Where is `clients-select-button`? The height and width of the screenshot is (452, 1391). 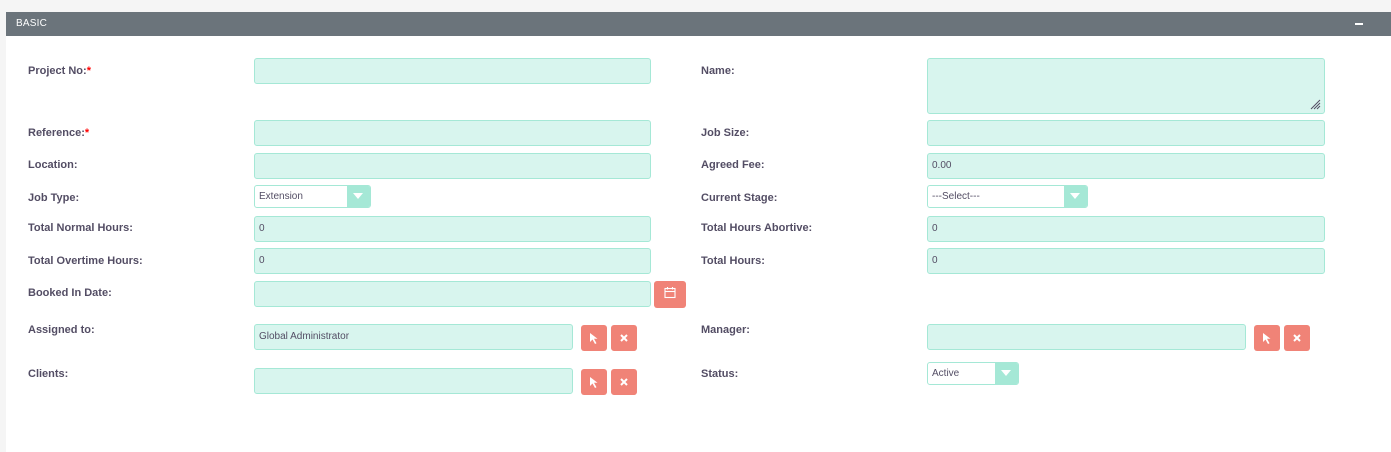 clients-select-button is located at coordinates (594, 382).